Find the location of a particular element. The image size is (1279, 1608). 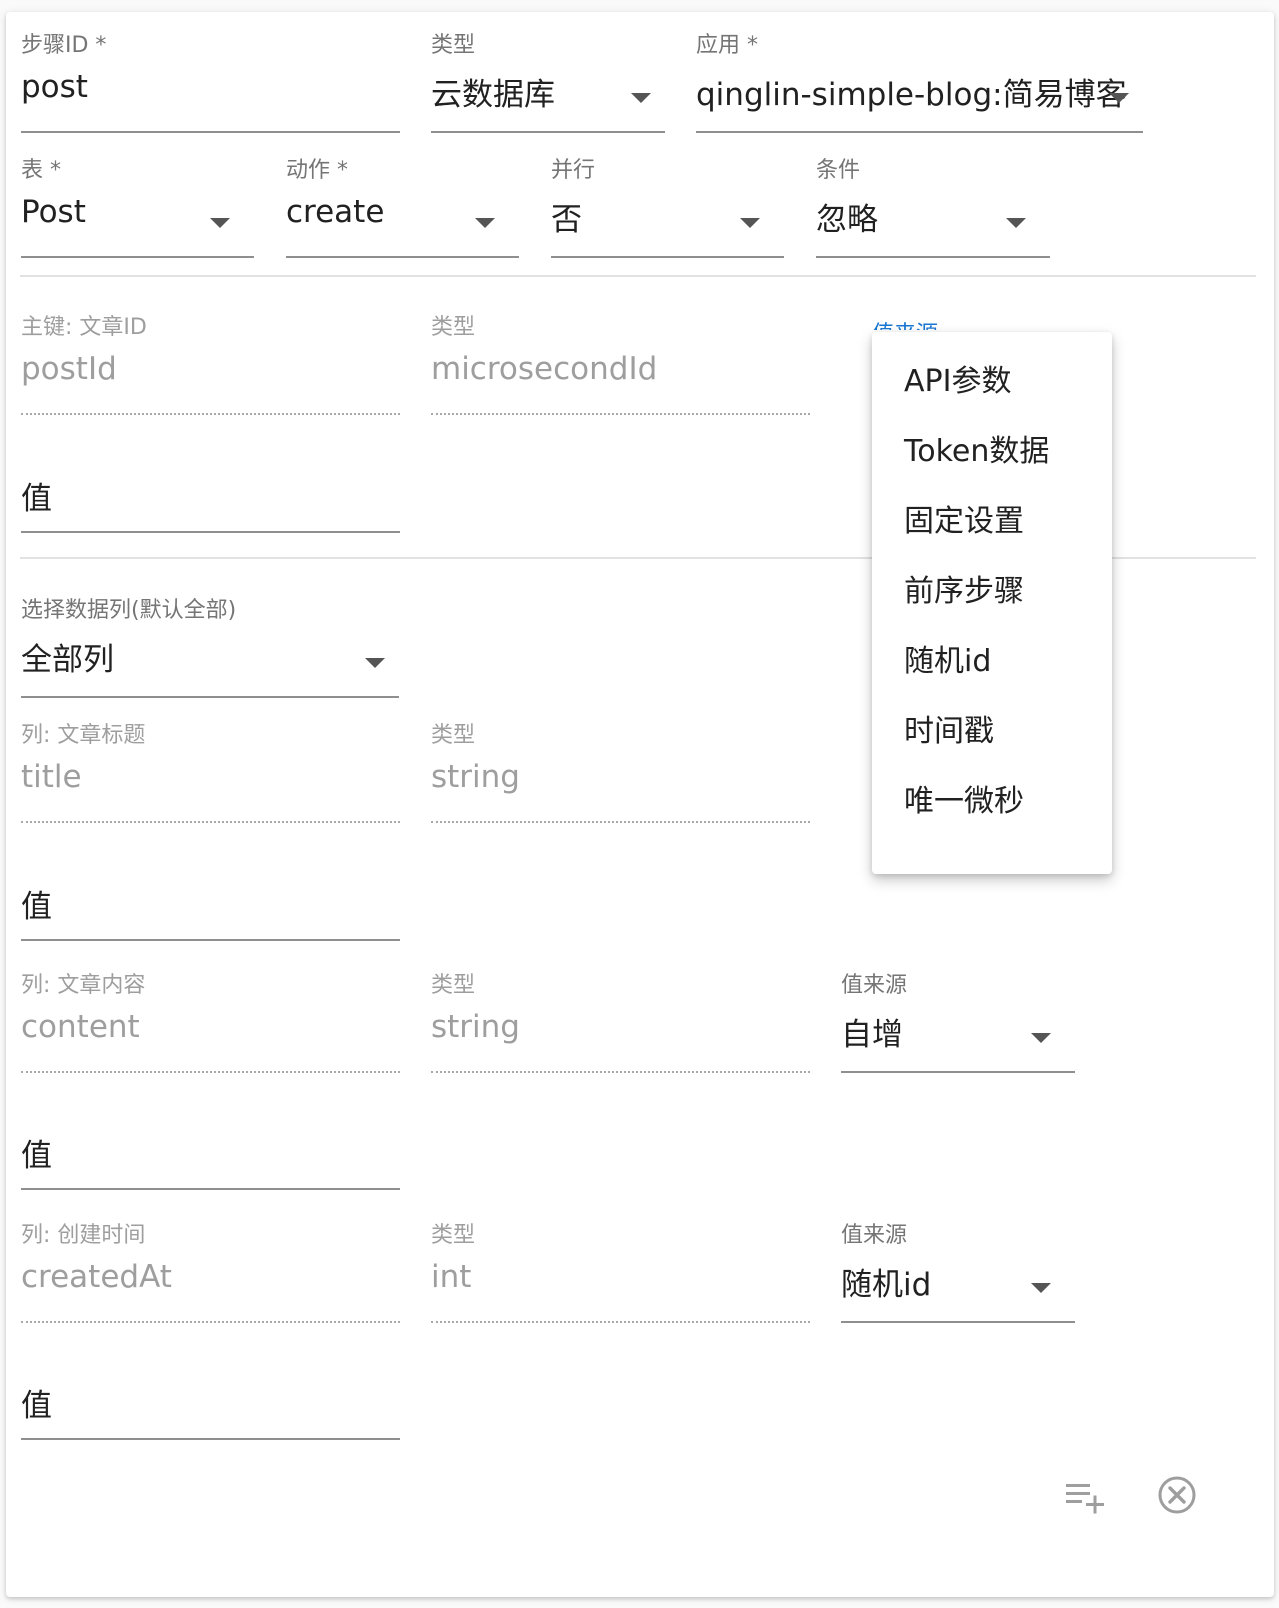

app-label: 应用 * is located at coordinates (727, 45).